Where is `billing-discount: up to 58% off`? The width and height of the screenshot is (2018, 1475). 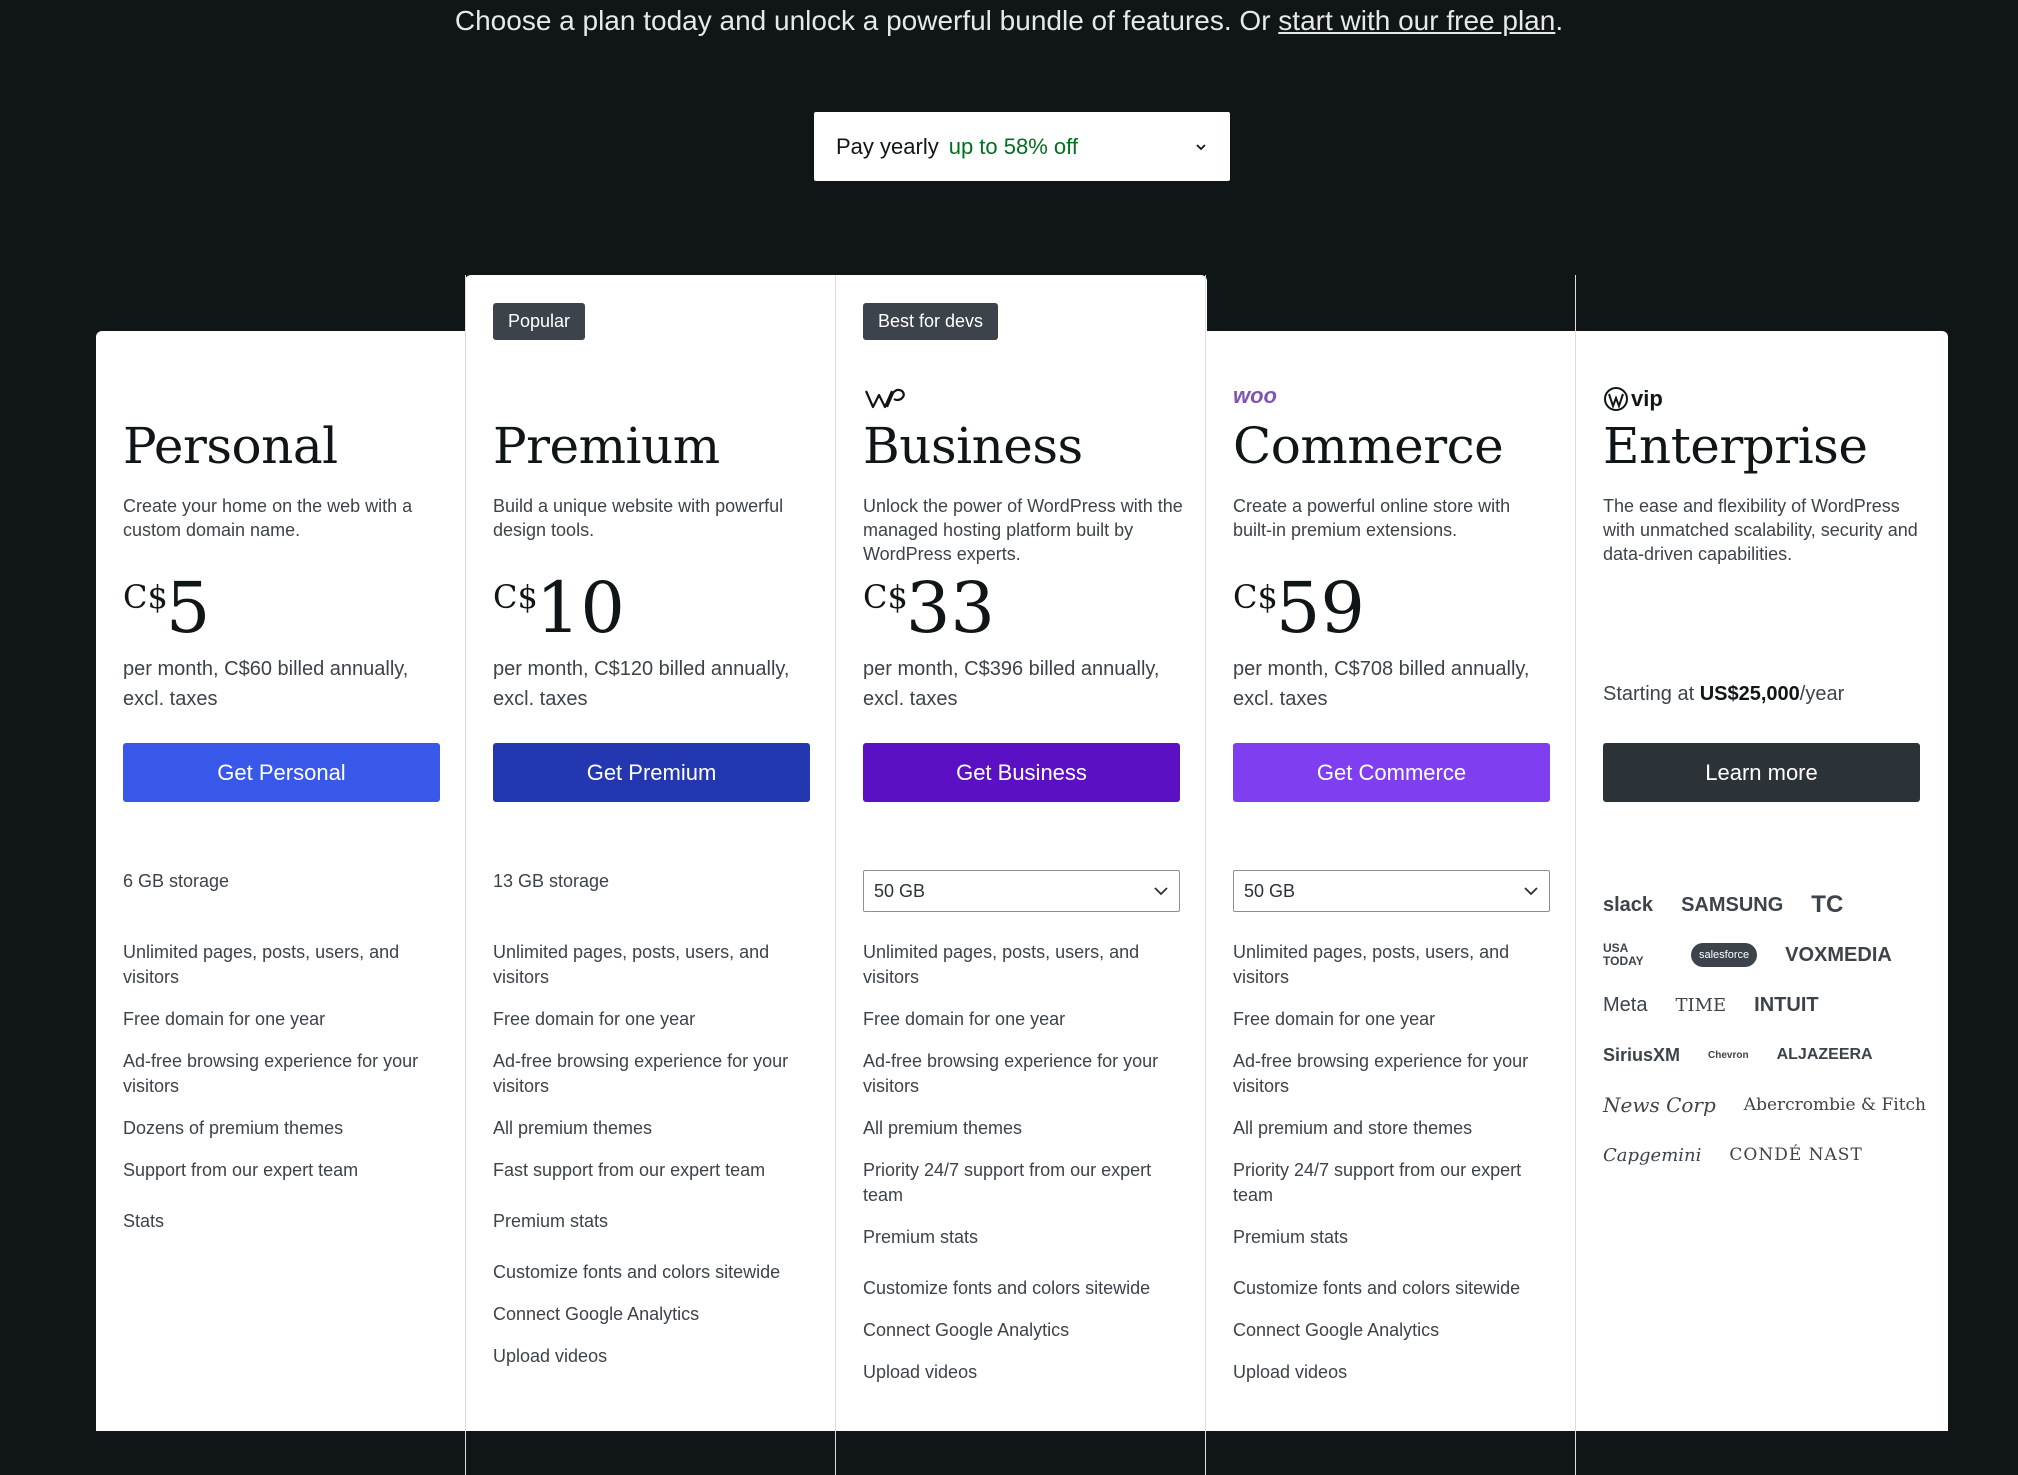 billing-discount: up to 58% off is located at coordinates (1013, 146).